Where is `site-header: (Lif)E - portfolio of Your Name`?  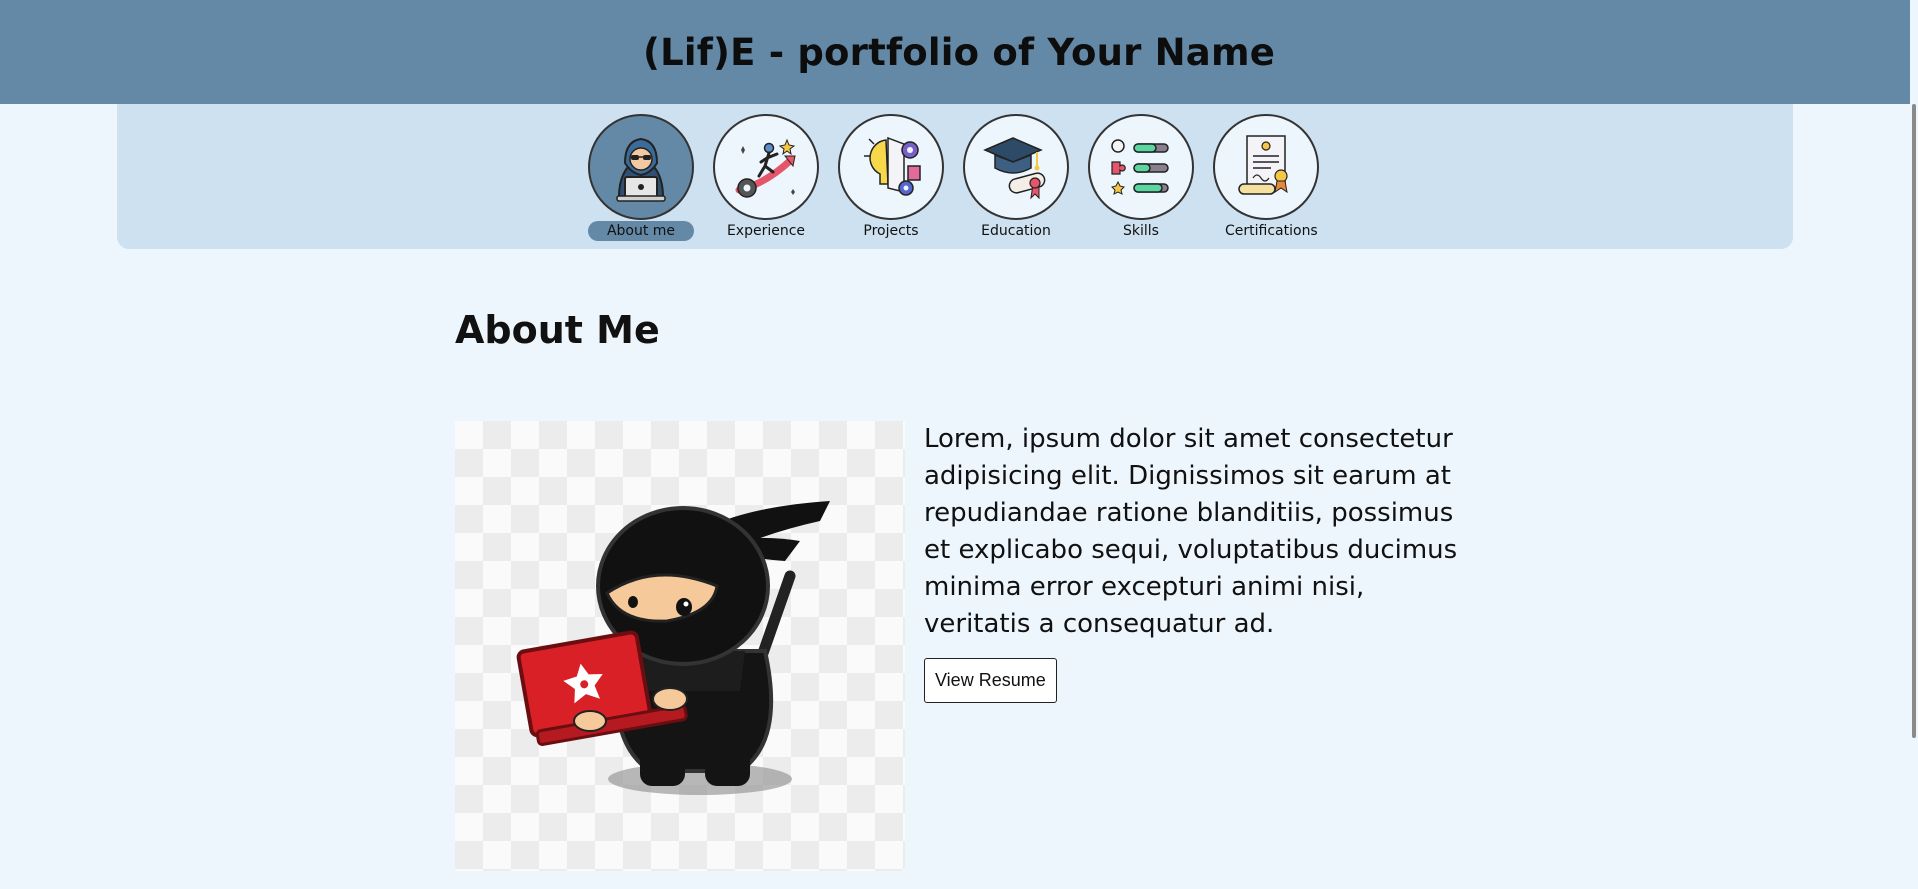 site-header: (Lif)E - portfolio of Your Name is located at coordinates (959, 52).